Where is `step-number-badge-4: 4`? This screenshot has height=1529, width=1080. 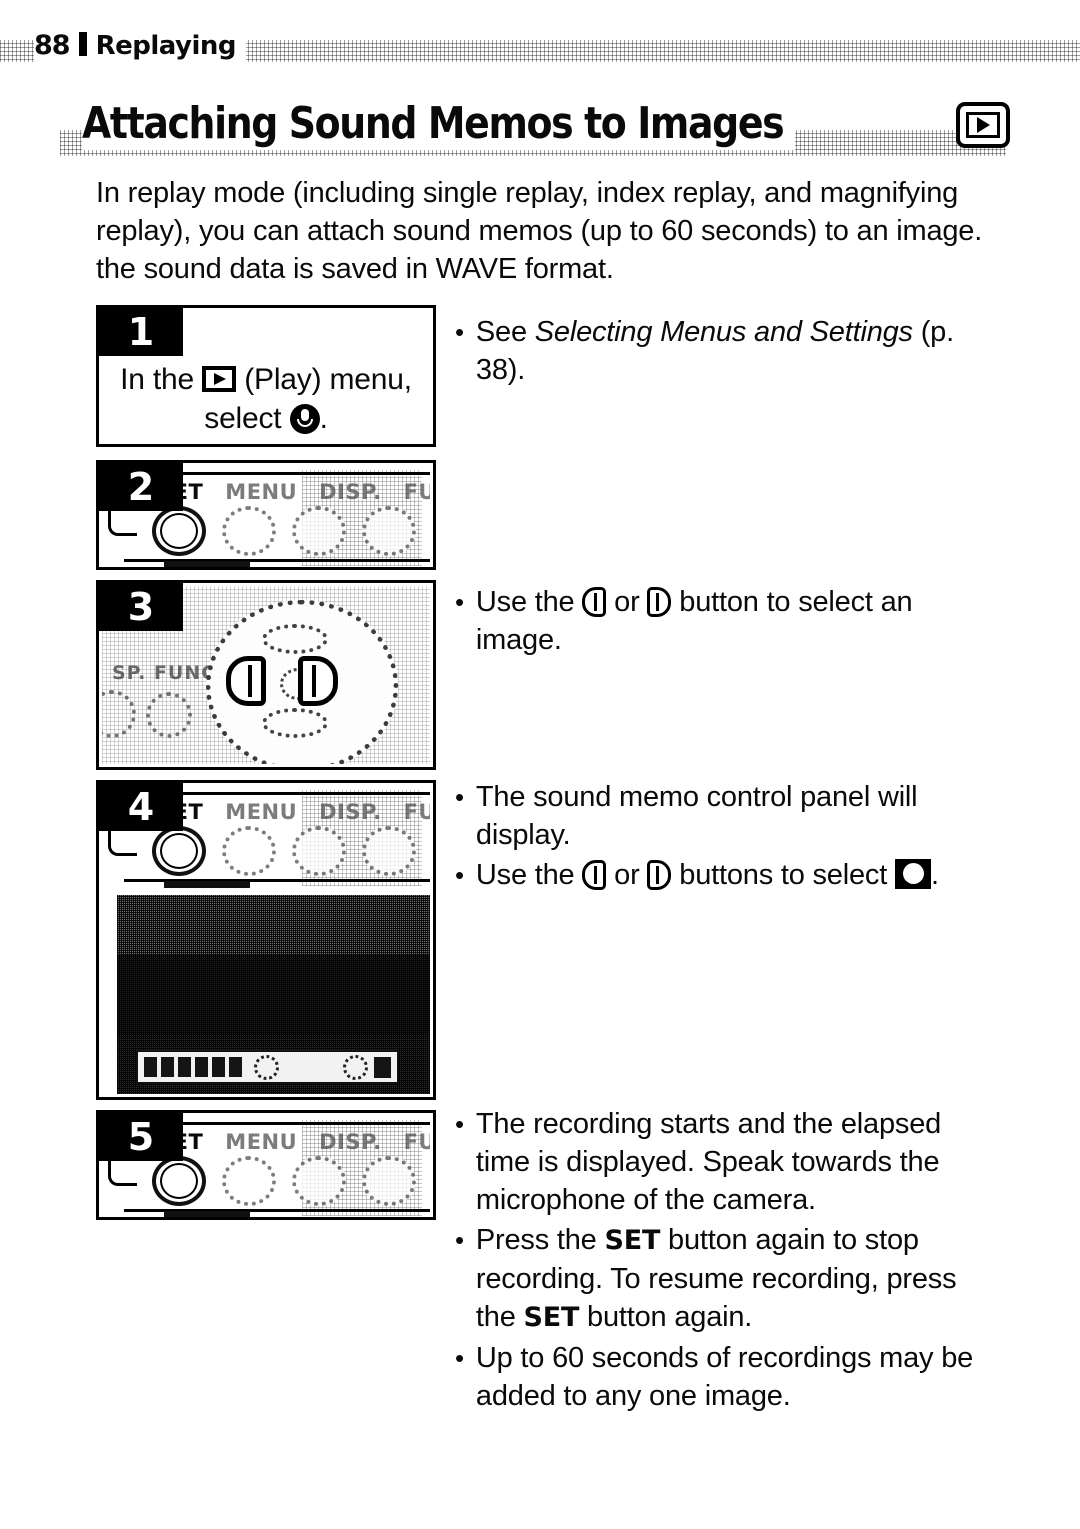 step-number-badge-4: 4 is located at coordinates (141, 807).